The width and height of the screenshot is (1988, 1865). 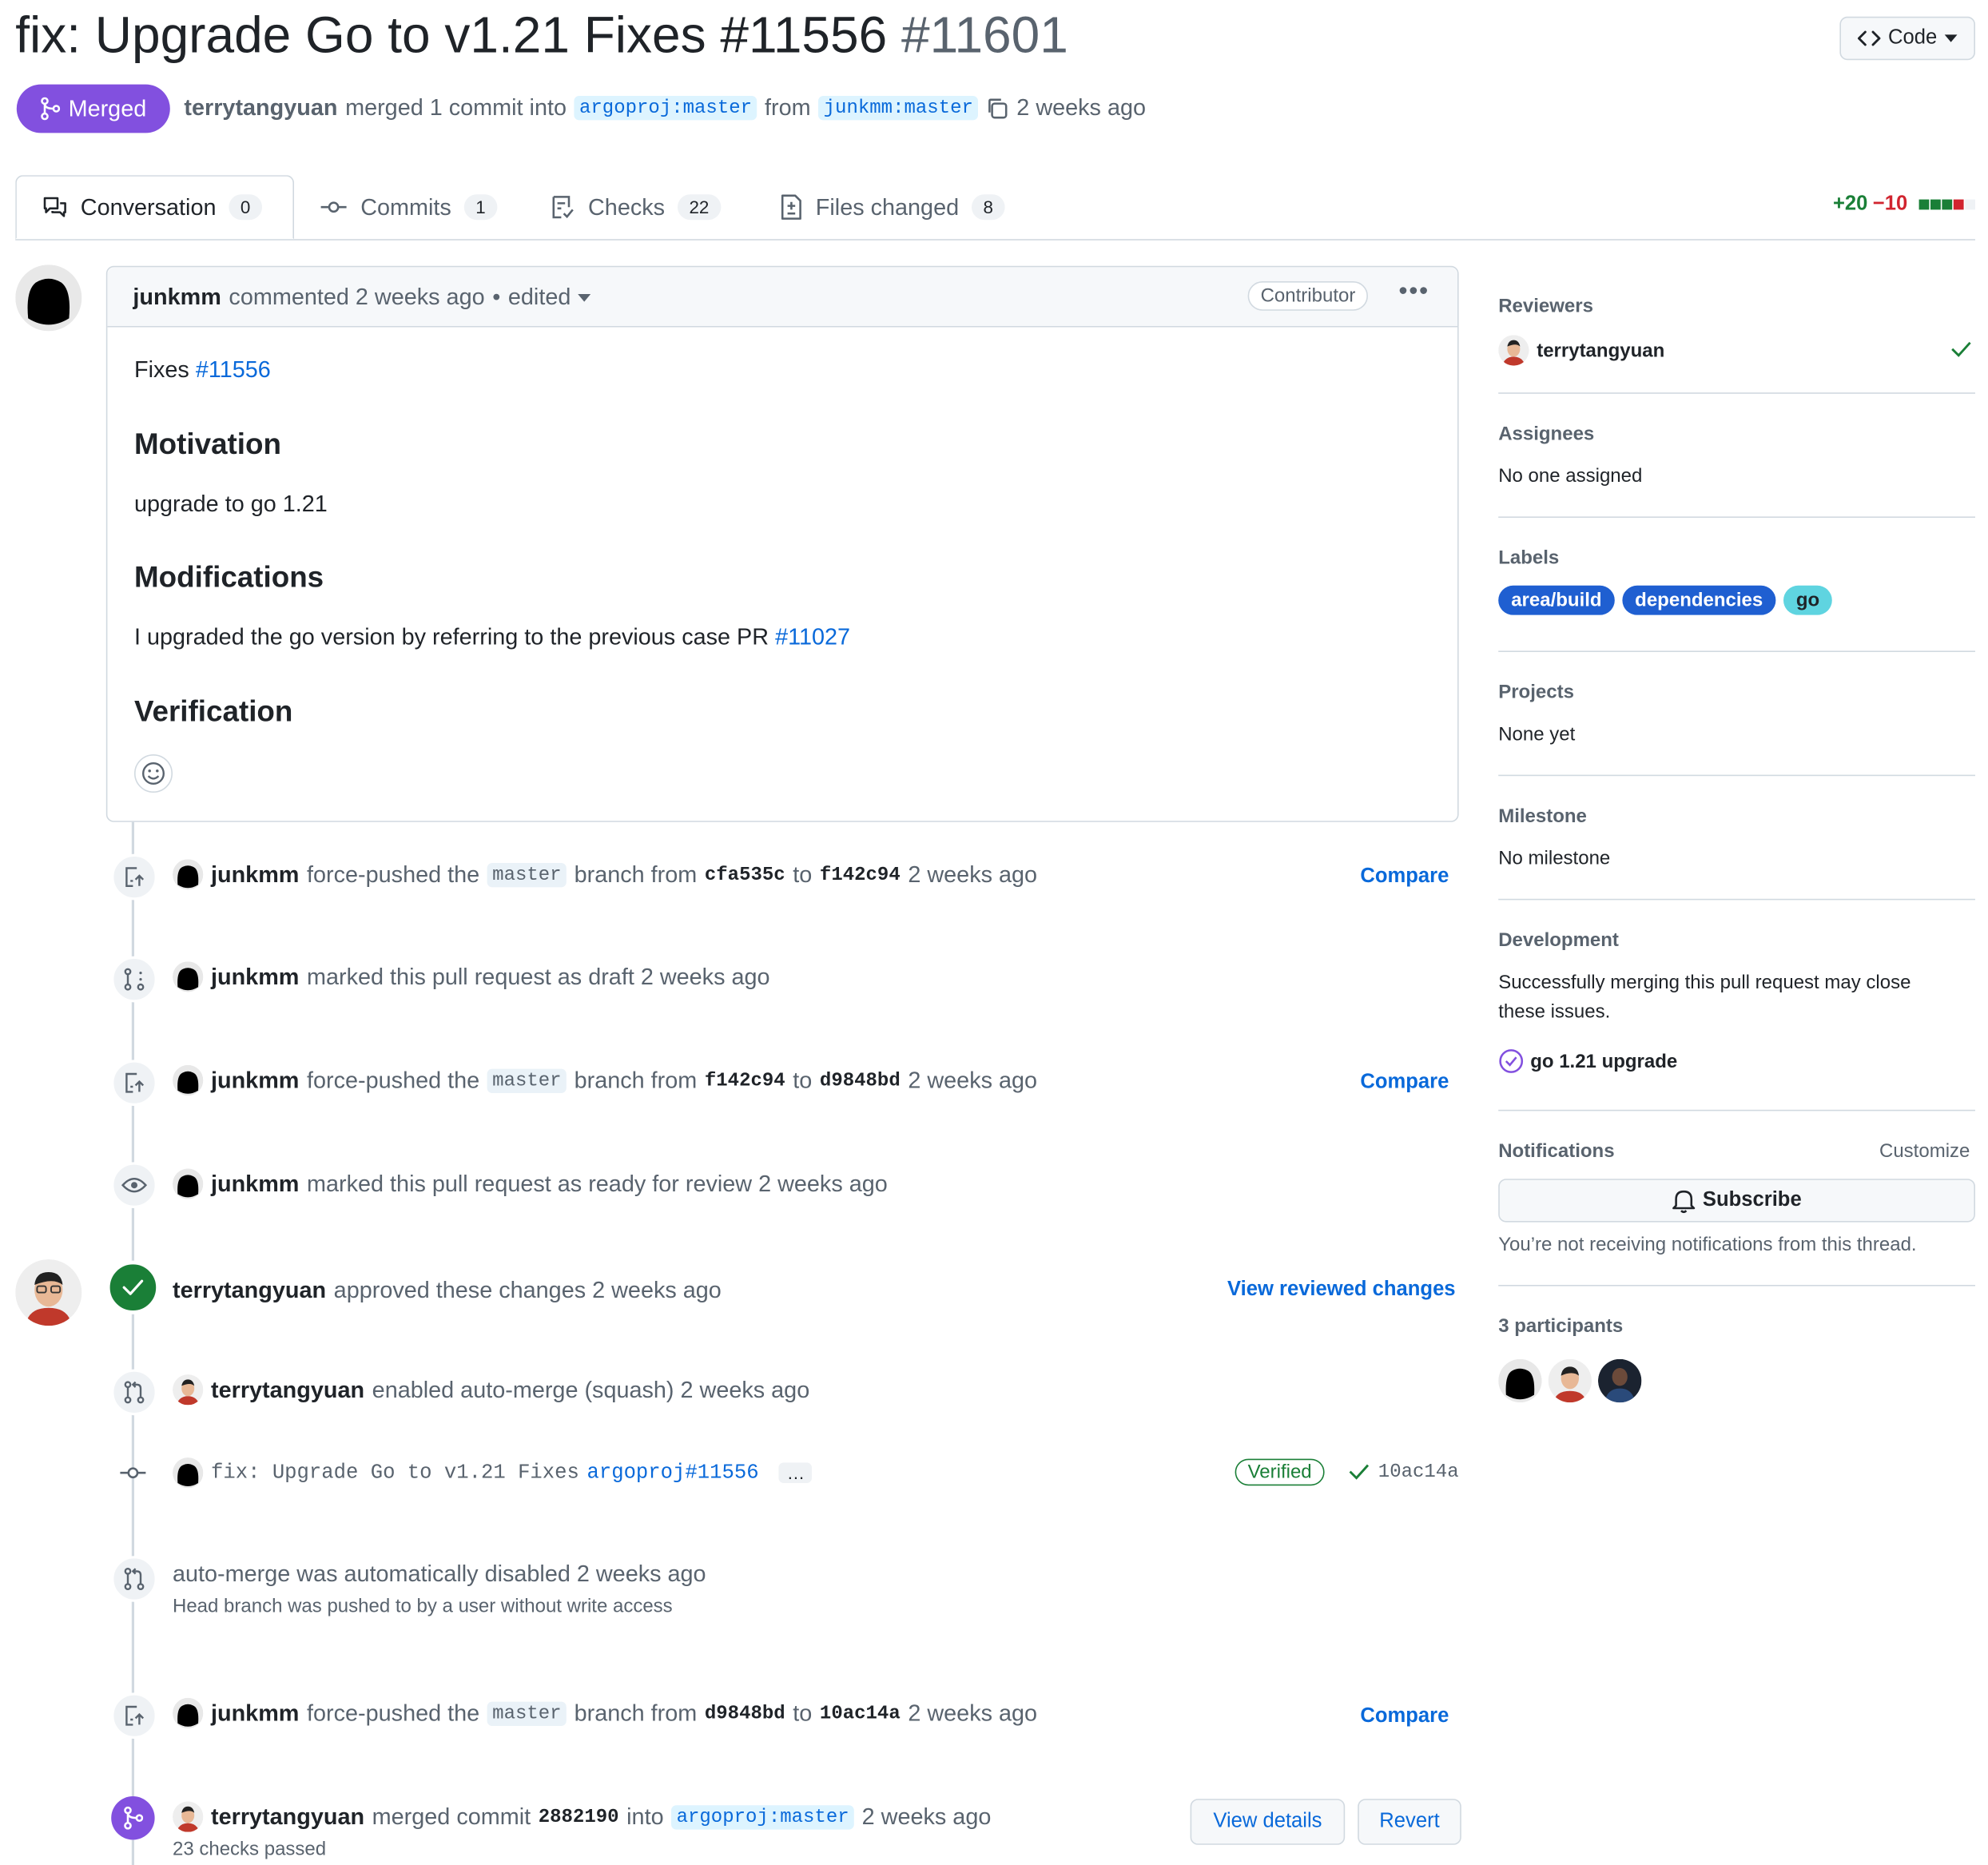 I want to click on add-reaction-button, so click(x=153, y=773).